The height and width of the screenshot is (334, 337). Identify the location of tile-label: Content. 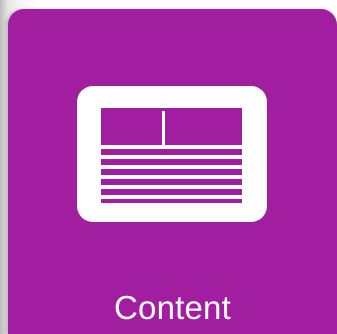
(172, 307).